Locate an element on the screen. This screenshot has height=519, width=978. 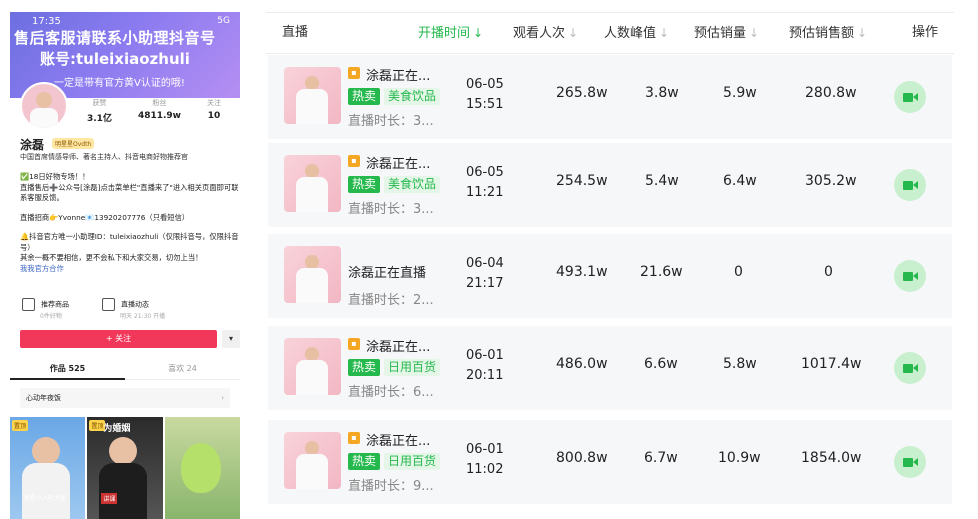
calendar-icon is located at coordinates (108, 304).